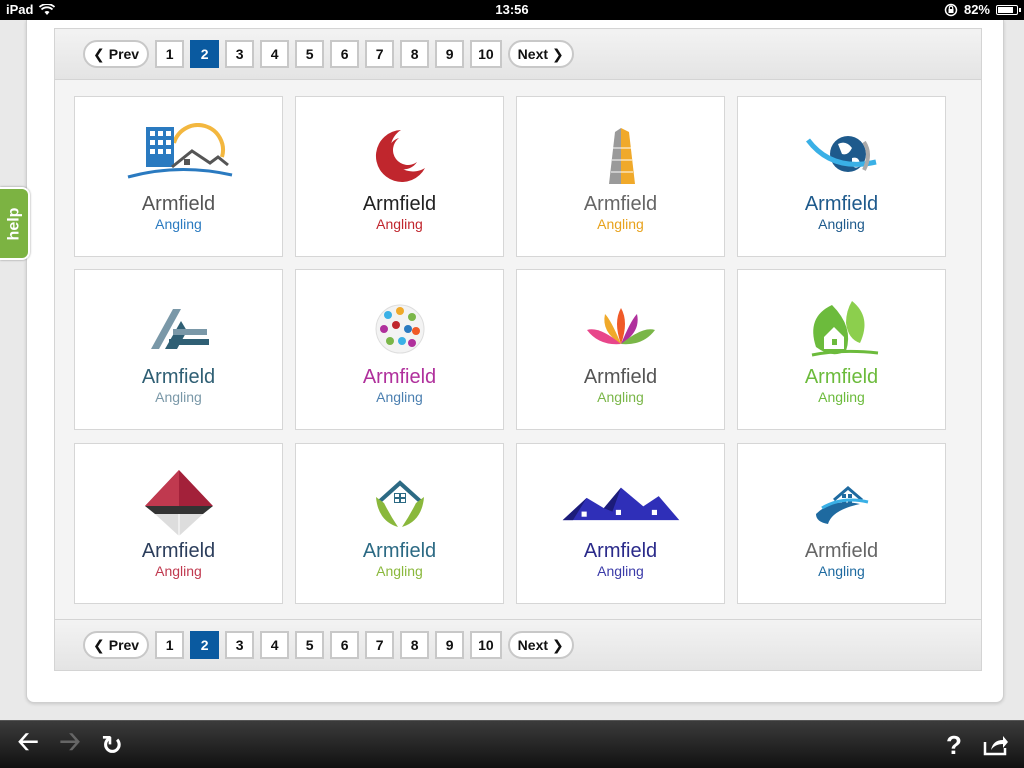  I want to click on logo-tile-12: Armfield Angling, so click(841, 523).